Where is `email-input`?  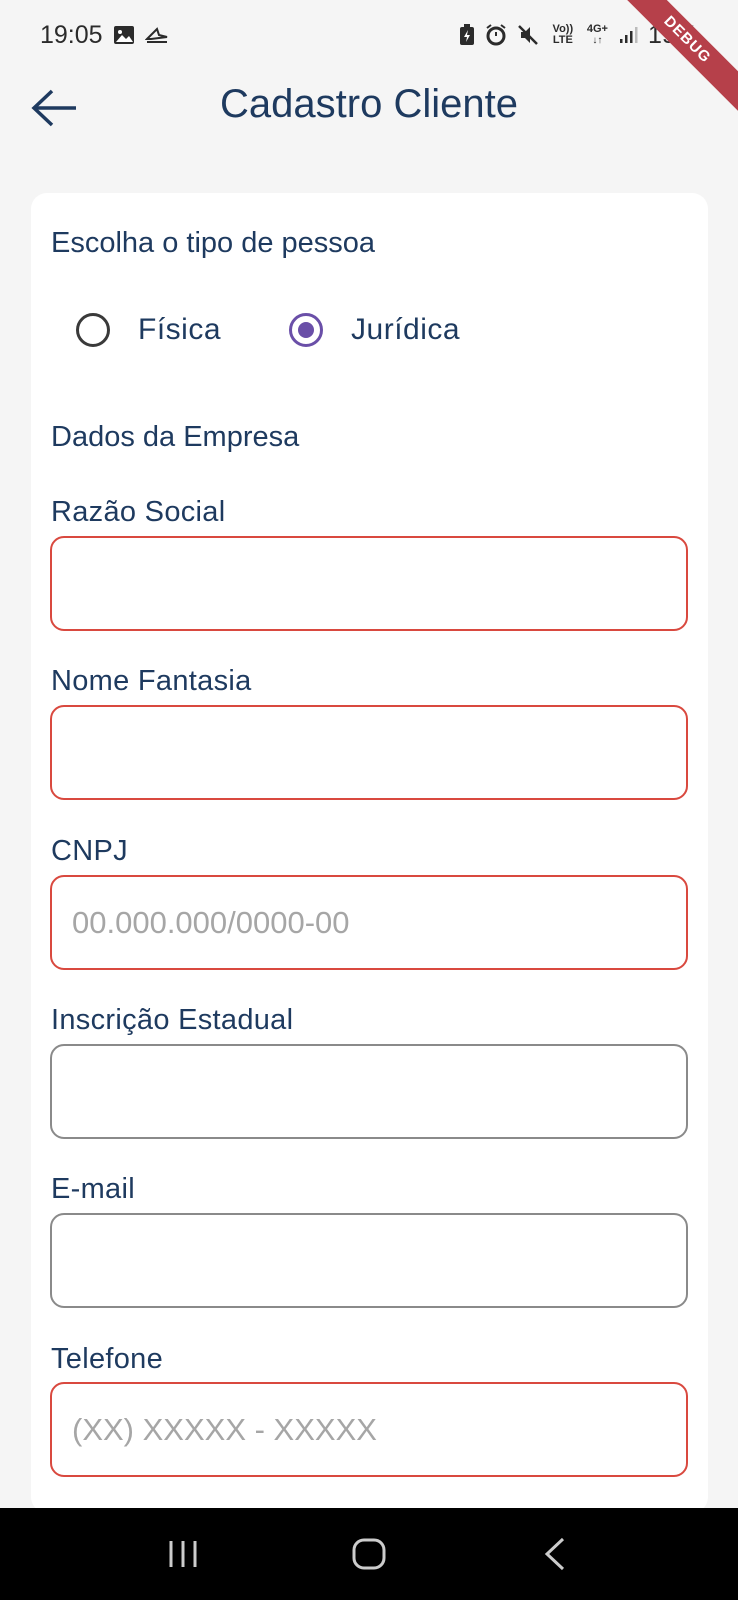 email-input is located at coordinates (369, 1260).